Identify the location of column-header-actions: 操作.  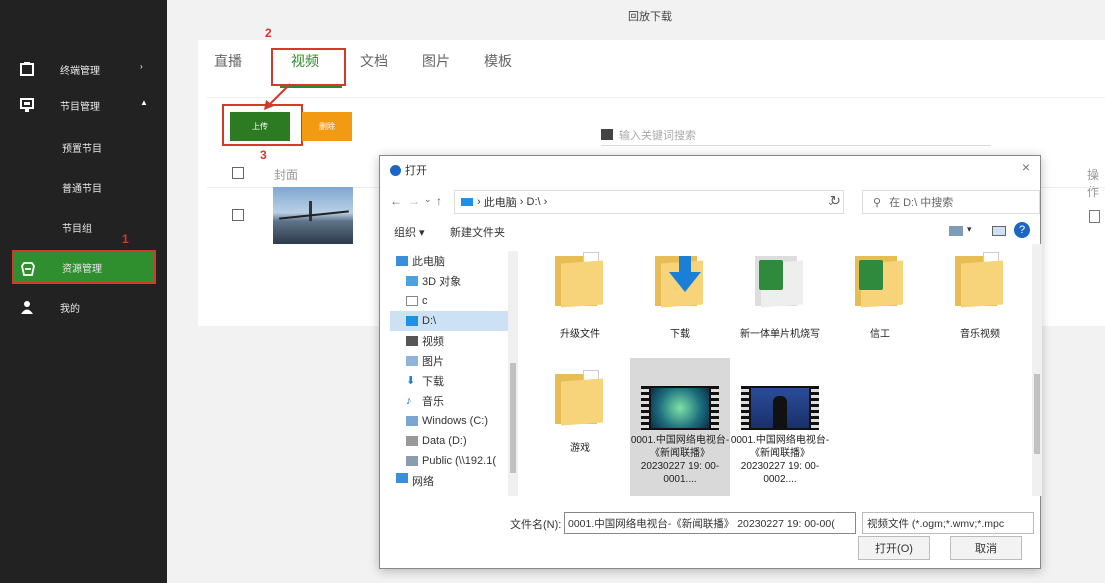
(1093, 183).